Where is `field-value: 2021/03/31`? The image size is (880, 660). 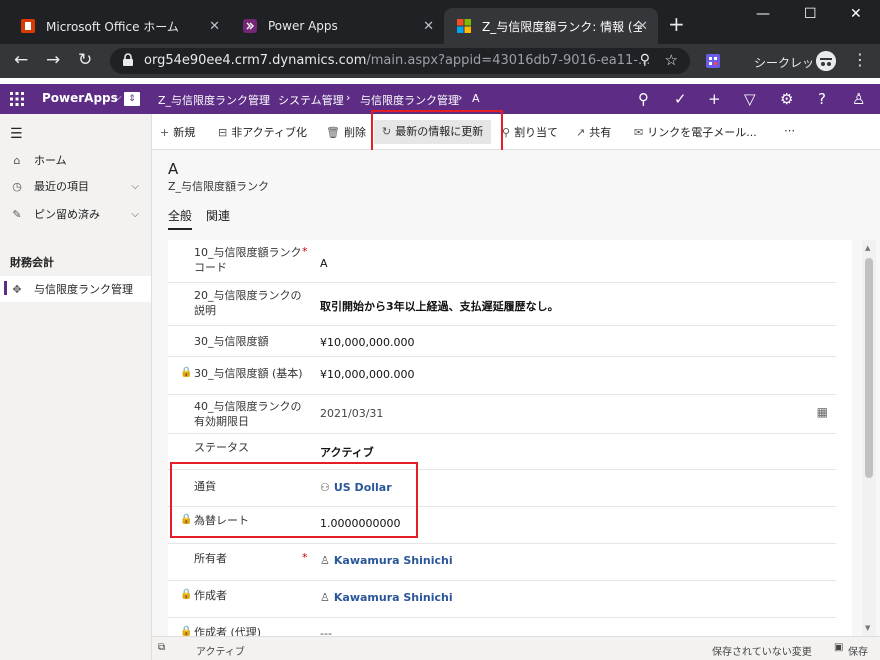 field-value: 2021/03/31 is located at coordinates (351, 413).